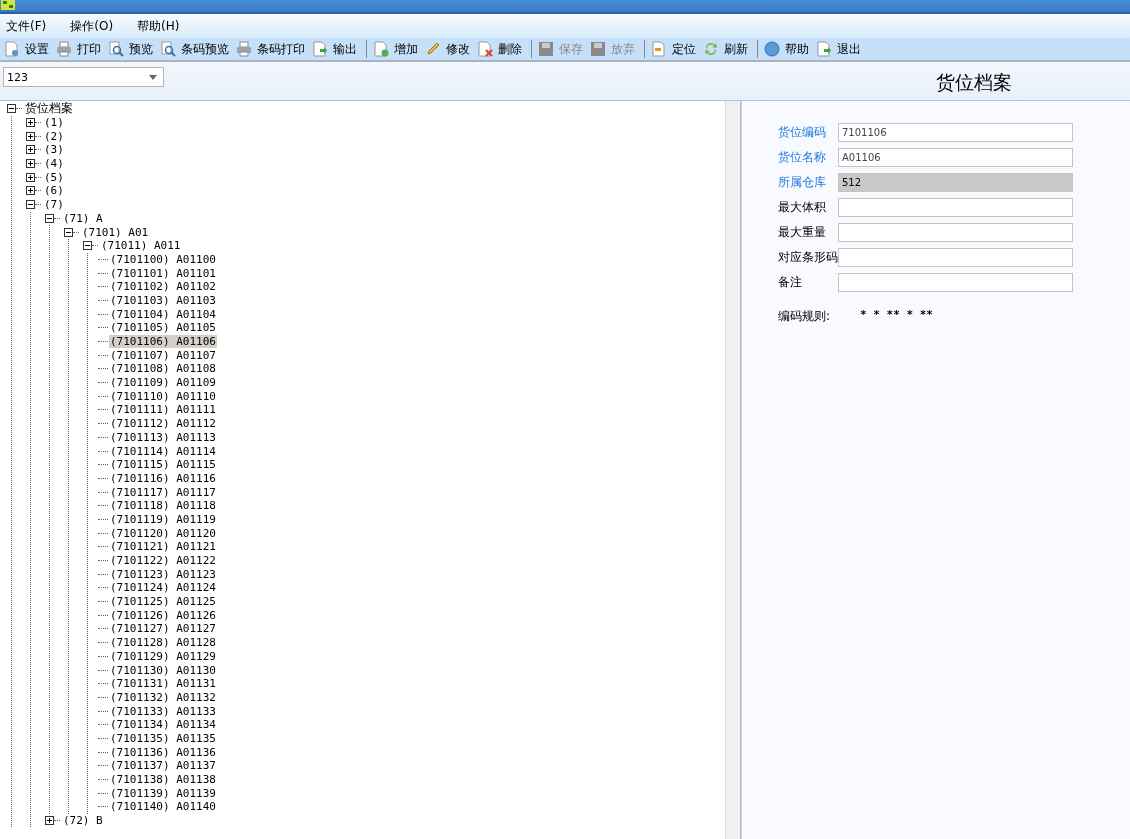  I want to click on toolbar-button: 输出, so click(336, 49).